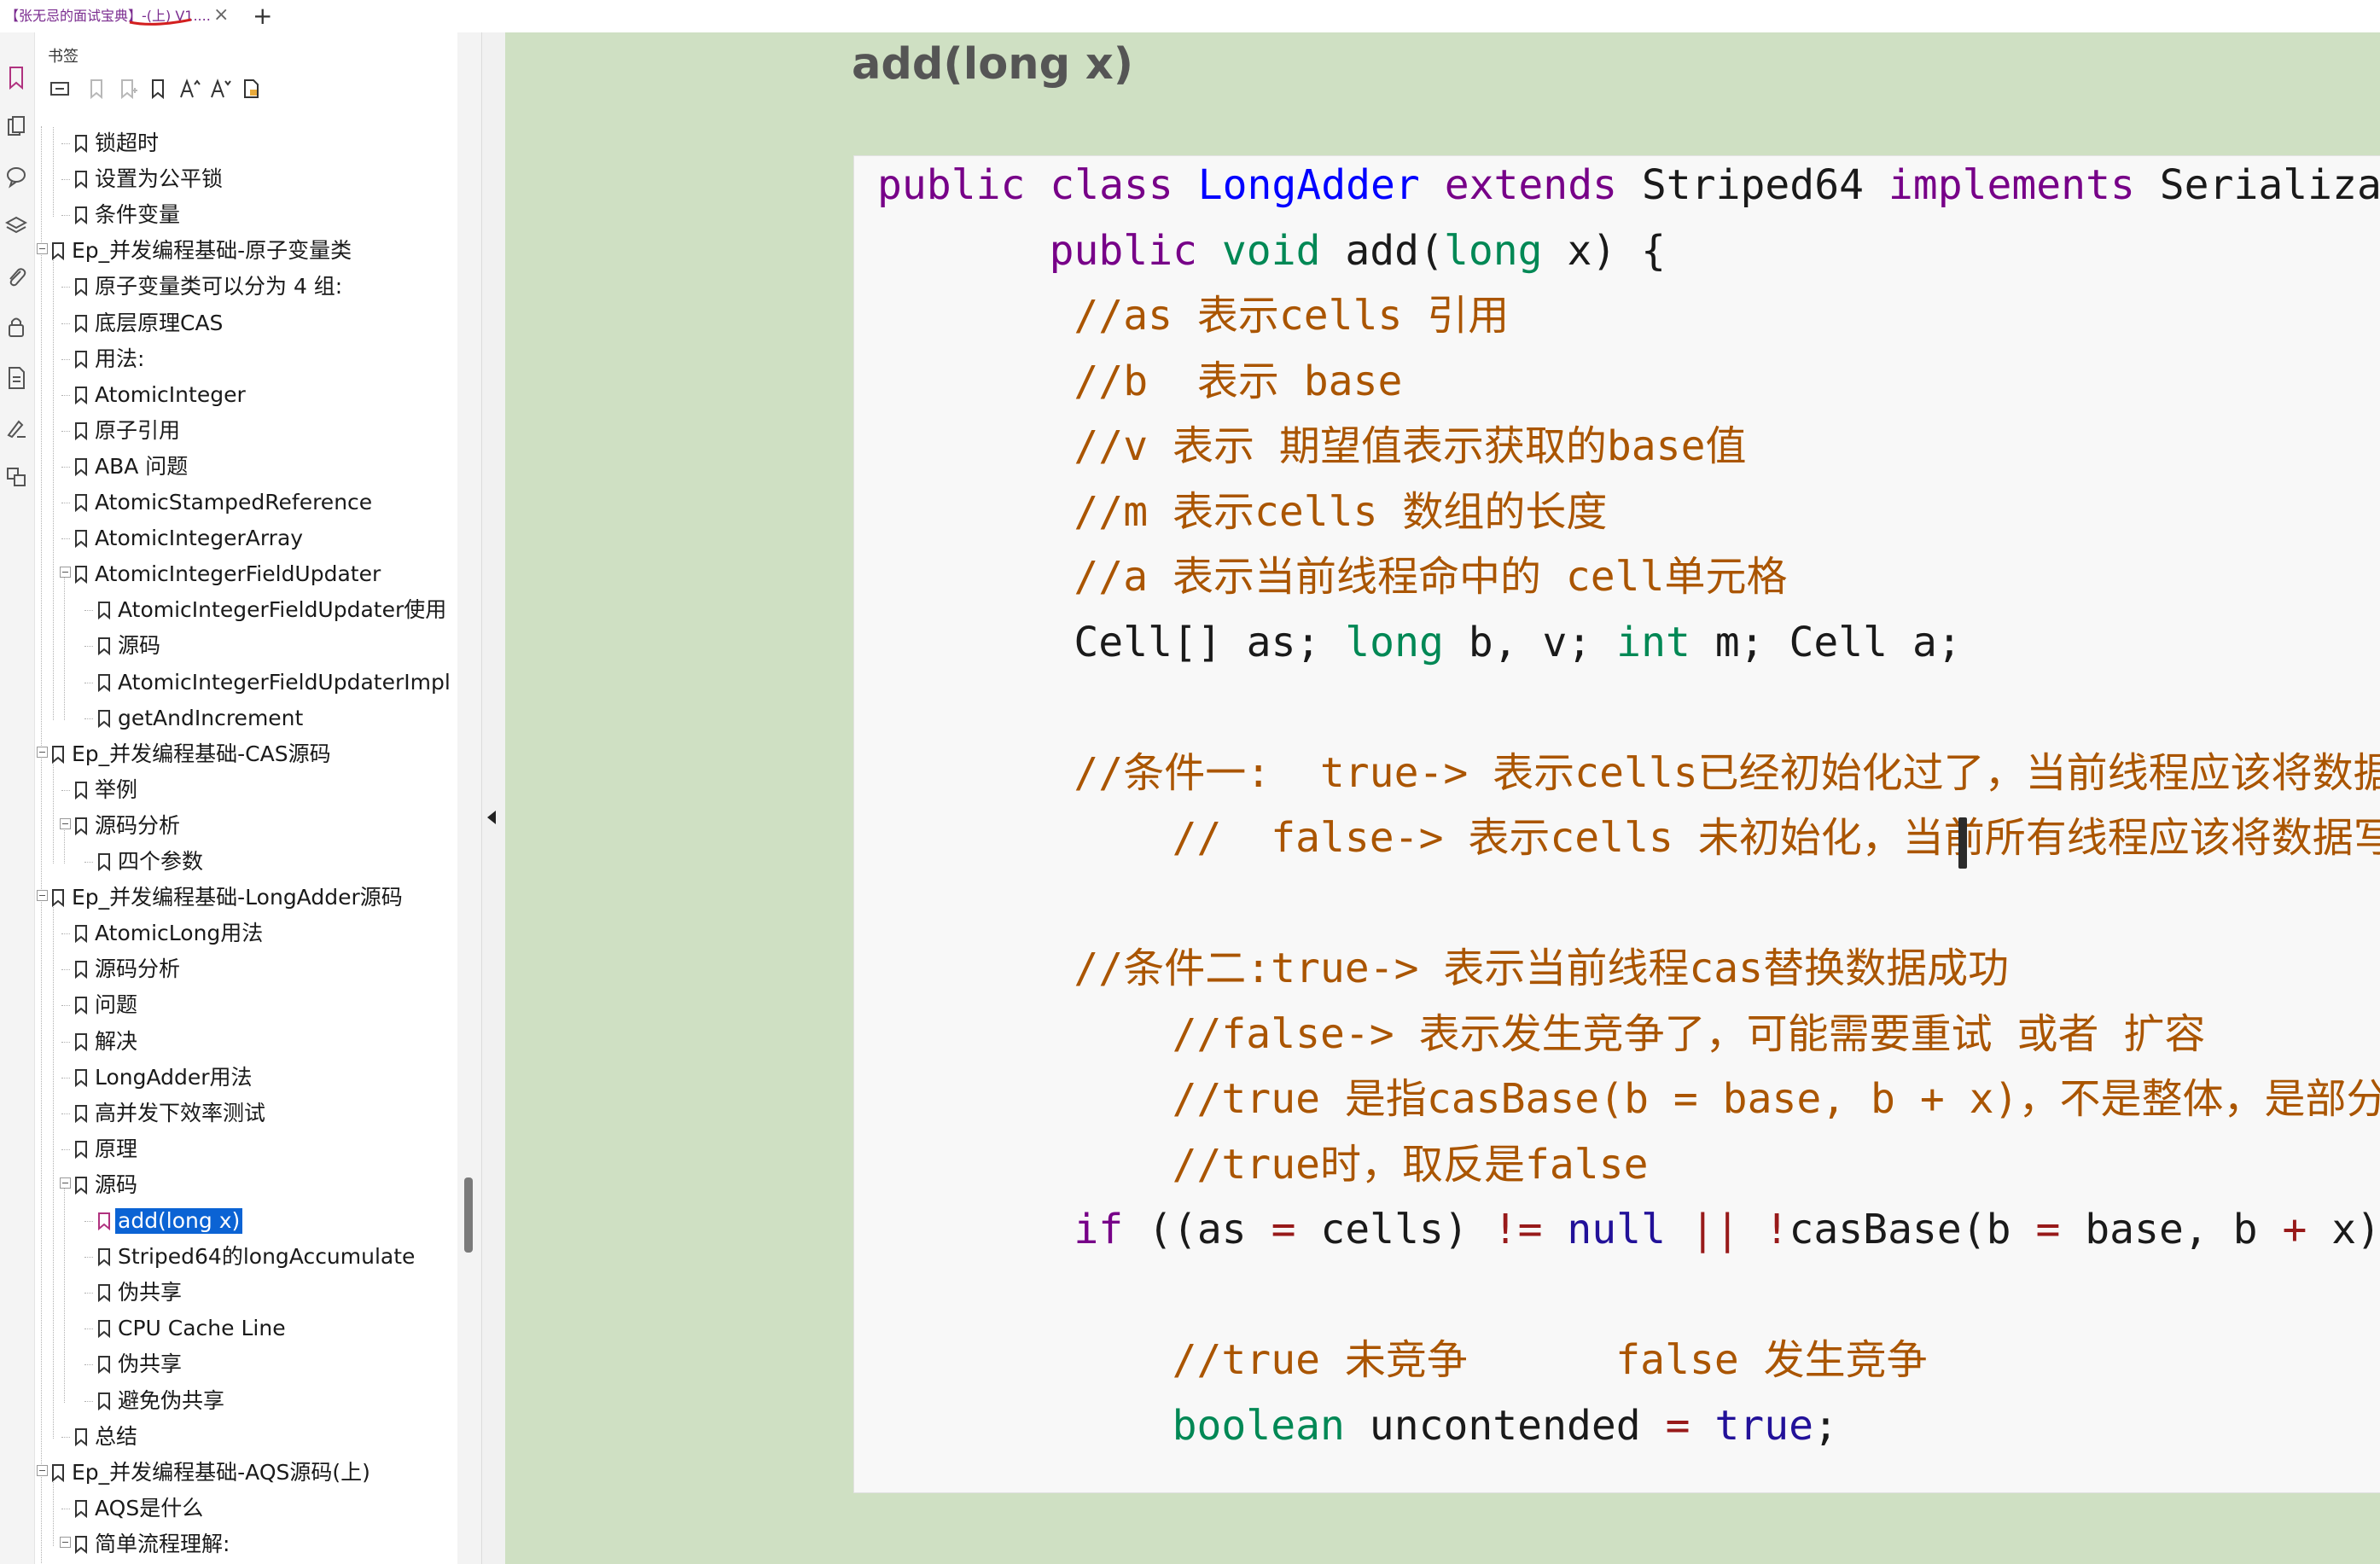 The height and width of the screenshot is (1564, 2380). What do you see at coordinates (1616, 1229) in the screenshot?
I see `code-token: null` at bounding box center [1616, 1229].